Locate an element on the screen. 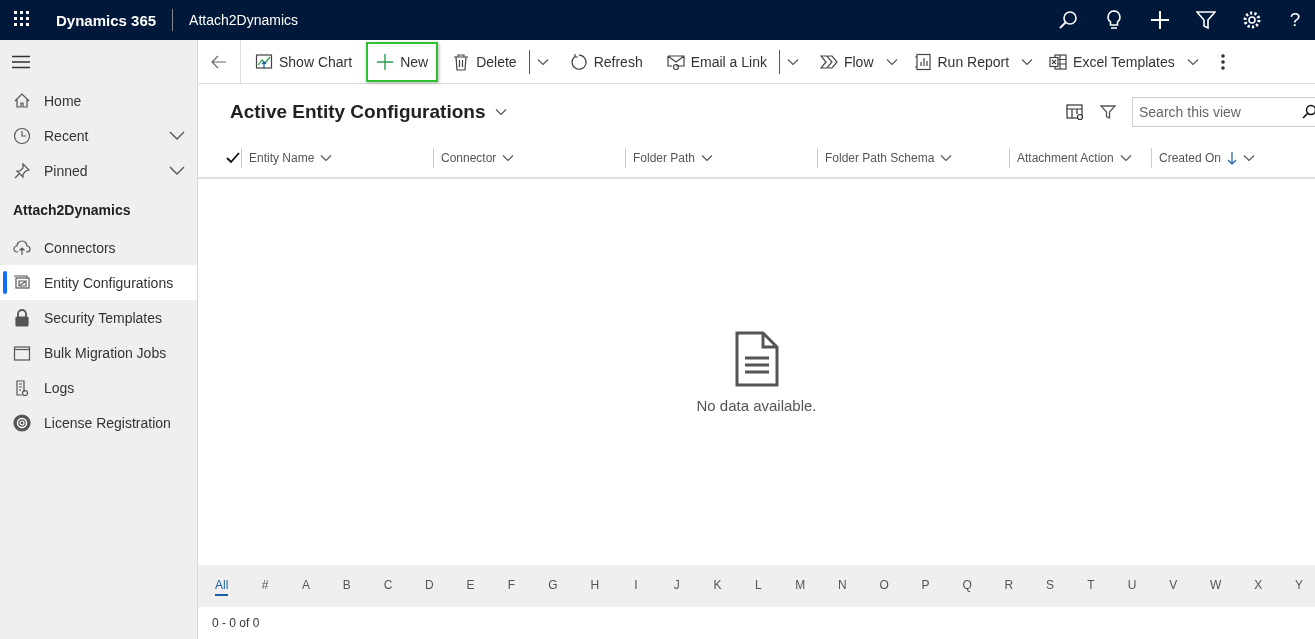  sidebar-item: Logs is located at coordinates (98, 387).